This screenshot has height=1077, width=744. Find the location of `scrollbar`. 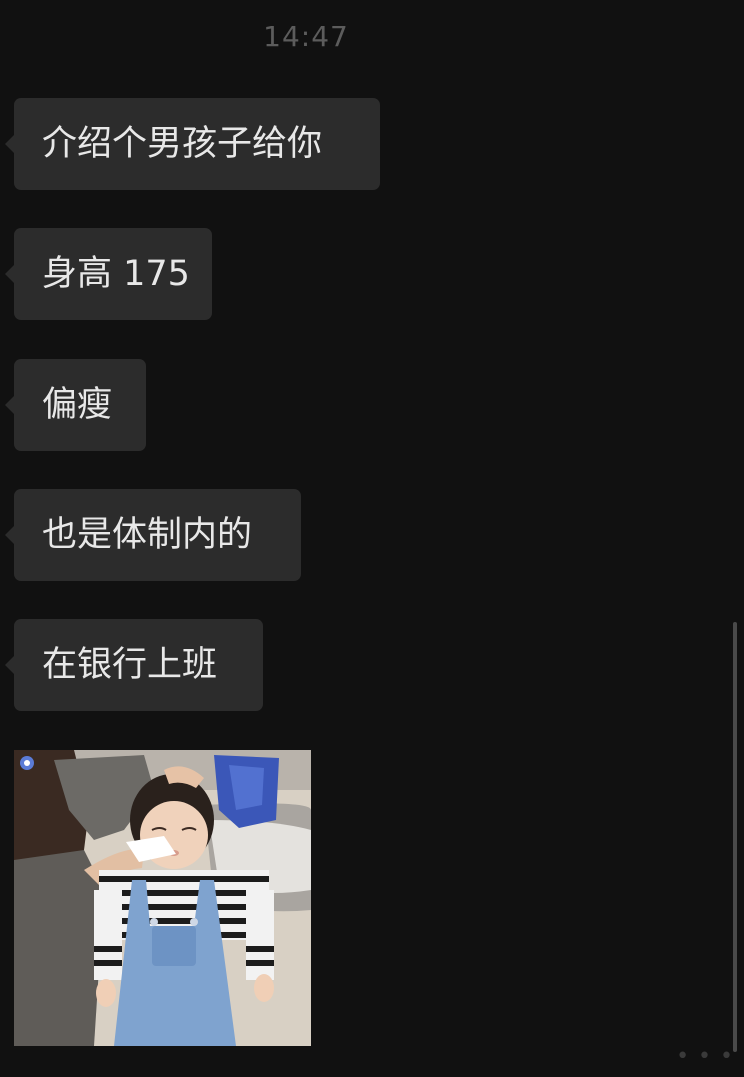

scrollbar is located at coordinates (735, 837).